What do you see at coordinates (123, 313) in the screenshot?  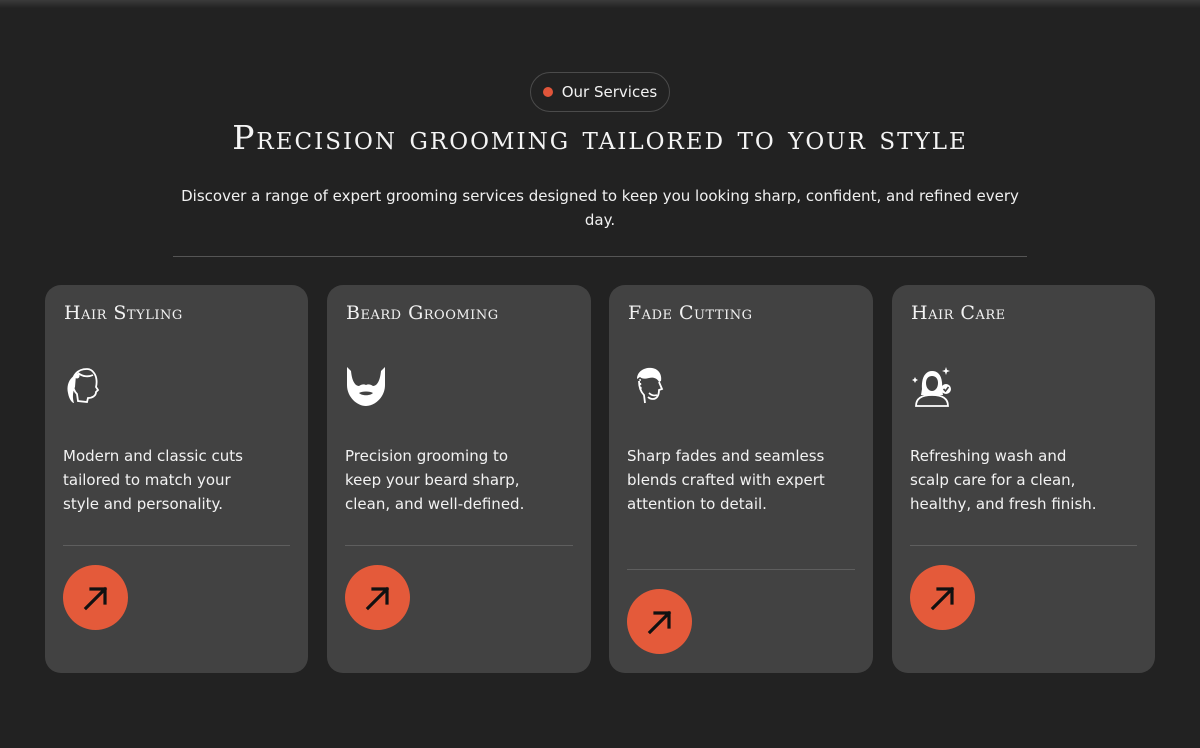 I see `card-title: Hair Styling` at bounding box center [123, 313].